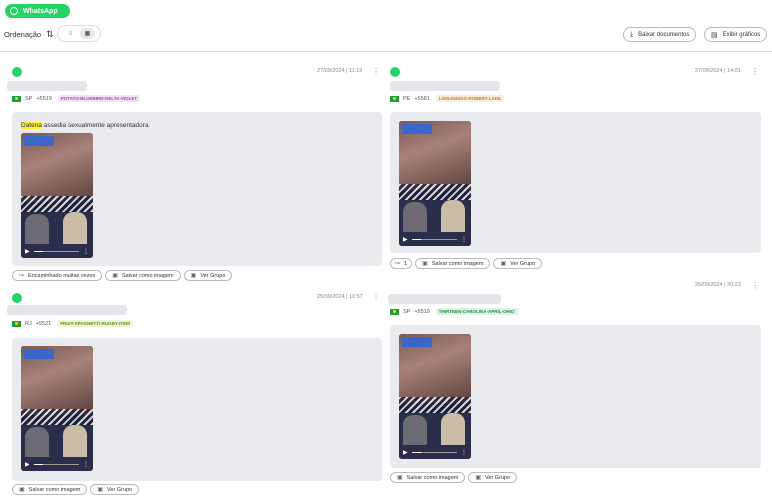 This screenshot has height=500, width=772. Describe the element at coordinates (87, 33) in the screenshot. I see `grid-view-icon: ▦` at that location.